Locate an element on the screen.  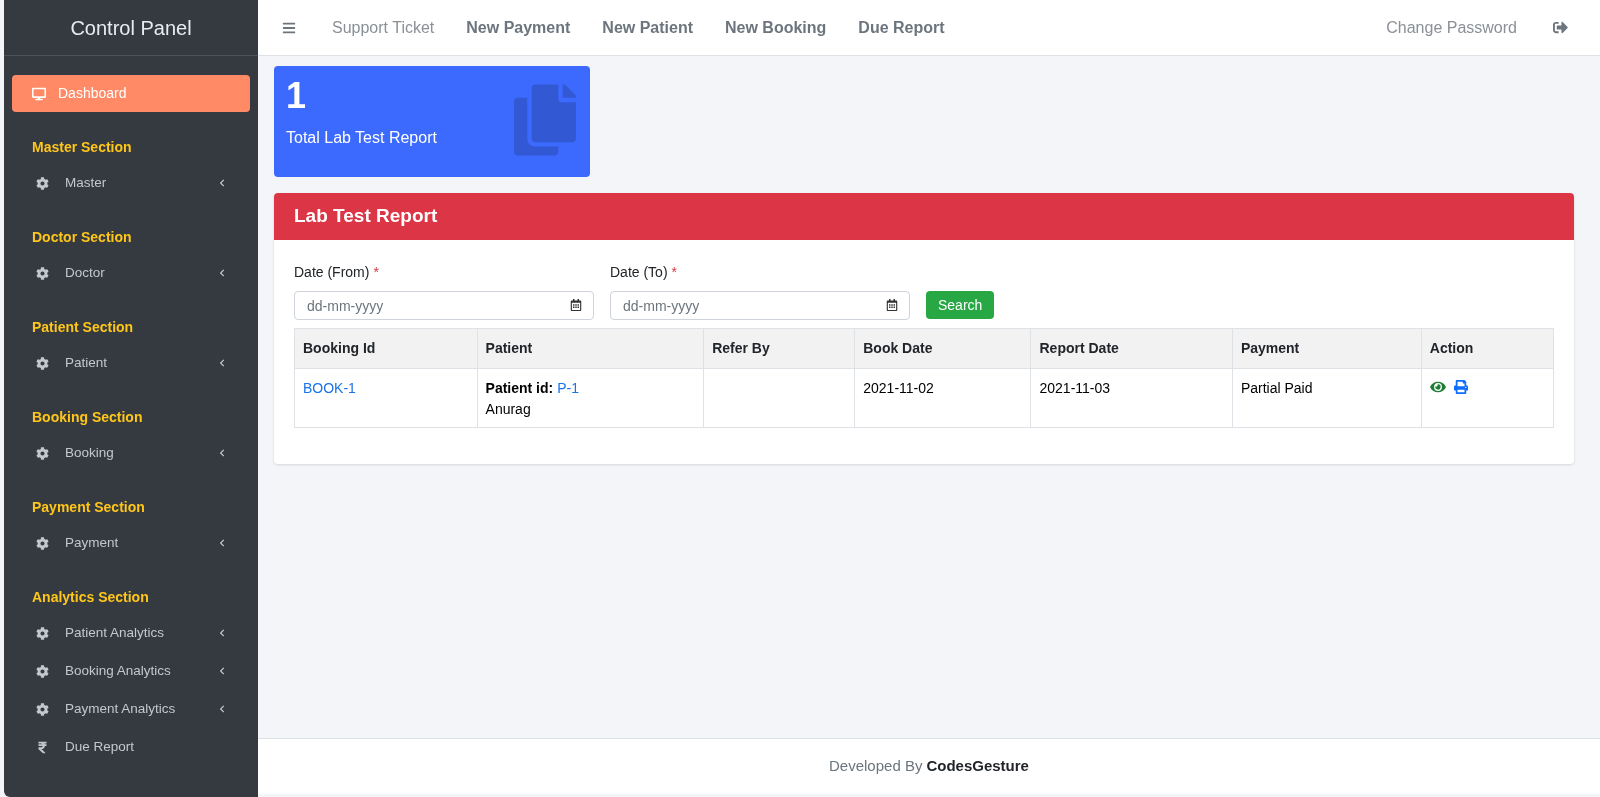
section-heading: Analytics Section is located at coordinates (90, 597).